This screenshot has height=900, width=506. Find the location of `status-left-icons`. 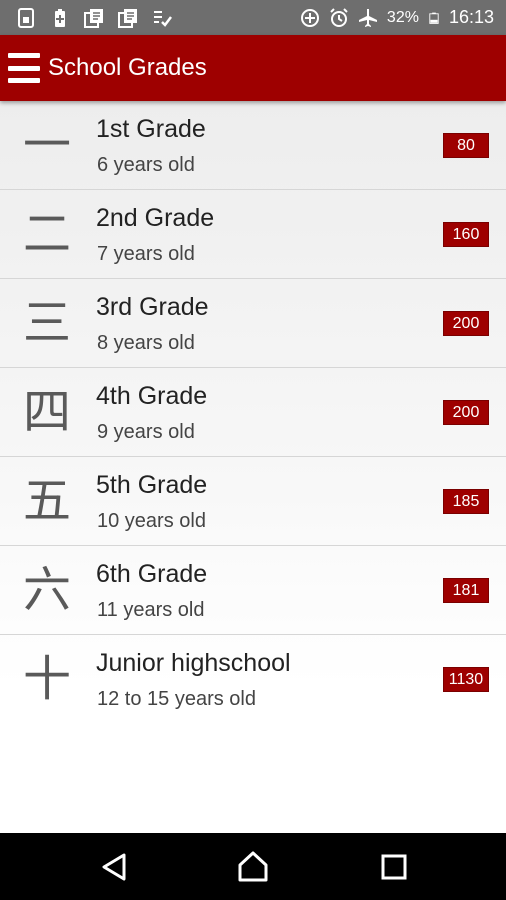

status-left-icons is located at coordinates (86, 17).